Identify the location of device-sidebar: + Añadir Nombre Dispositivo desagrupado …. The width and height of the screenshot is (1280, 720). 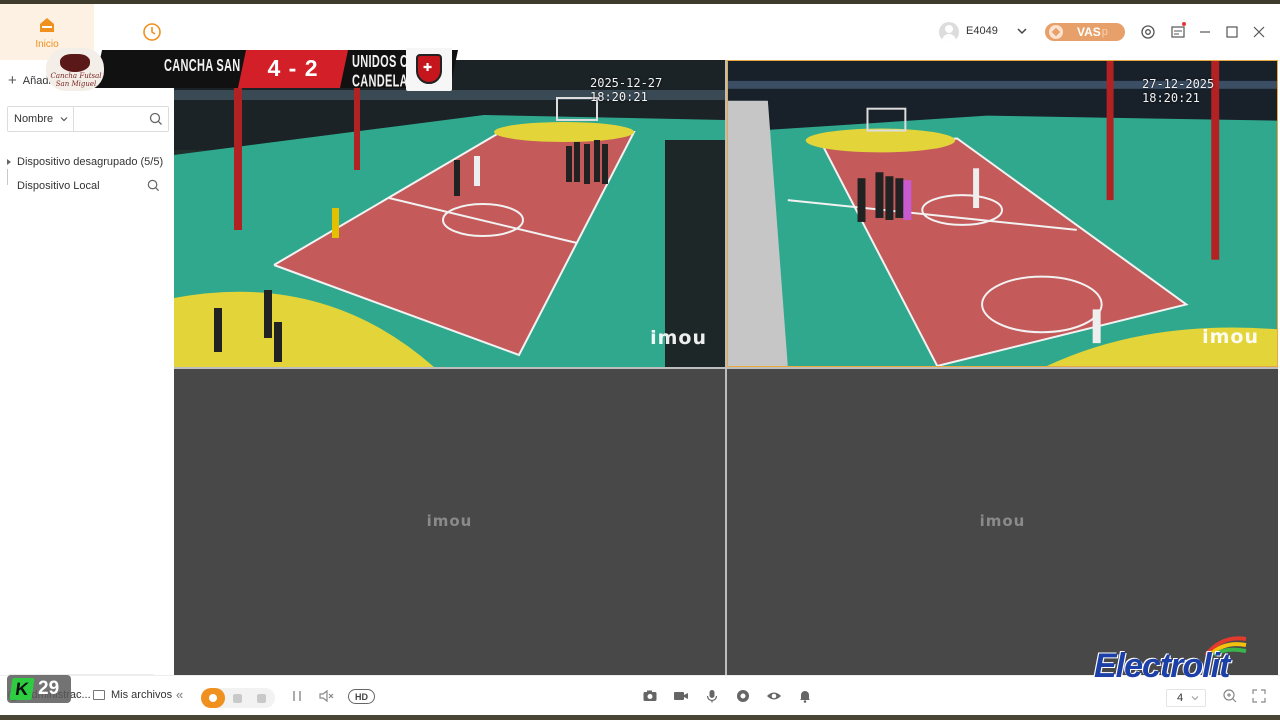
(87, 368).